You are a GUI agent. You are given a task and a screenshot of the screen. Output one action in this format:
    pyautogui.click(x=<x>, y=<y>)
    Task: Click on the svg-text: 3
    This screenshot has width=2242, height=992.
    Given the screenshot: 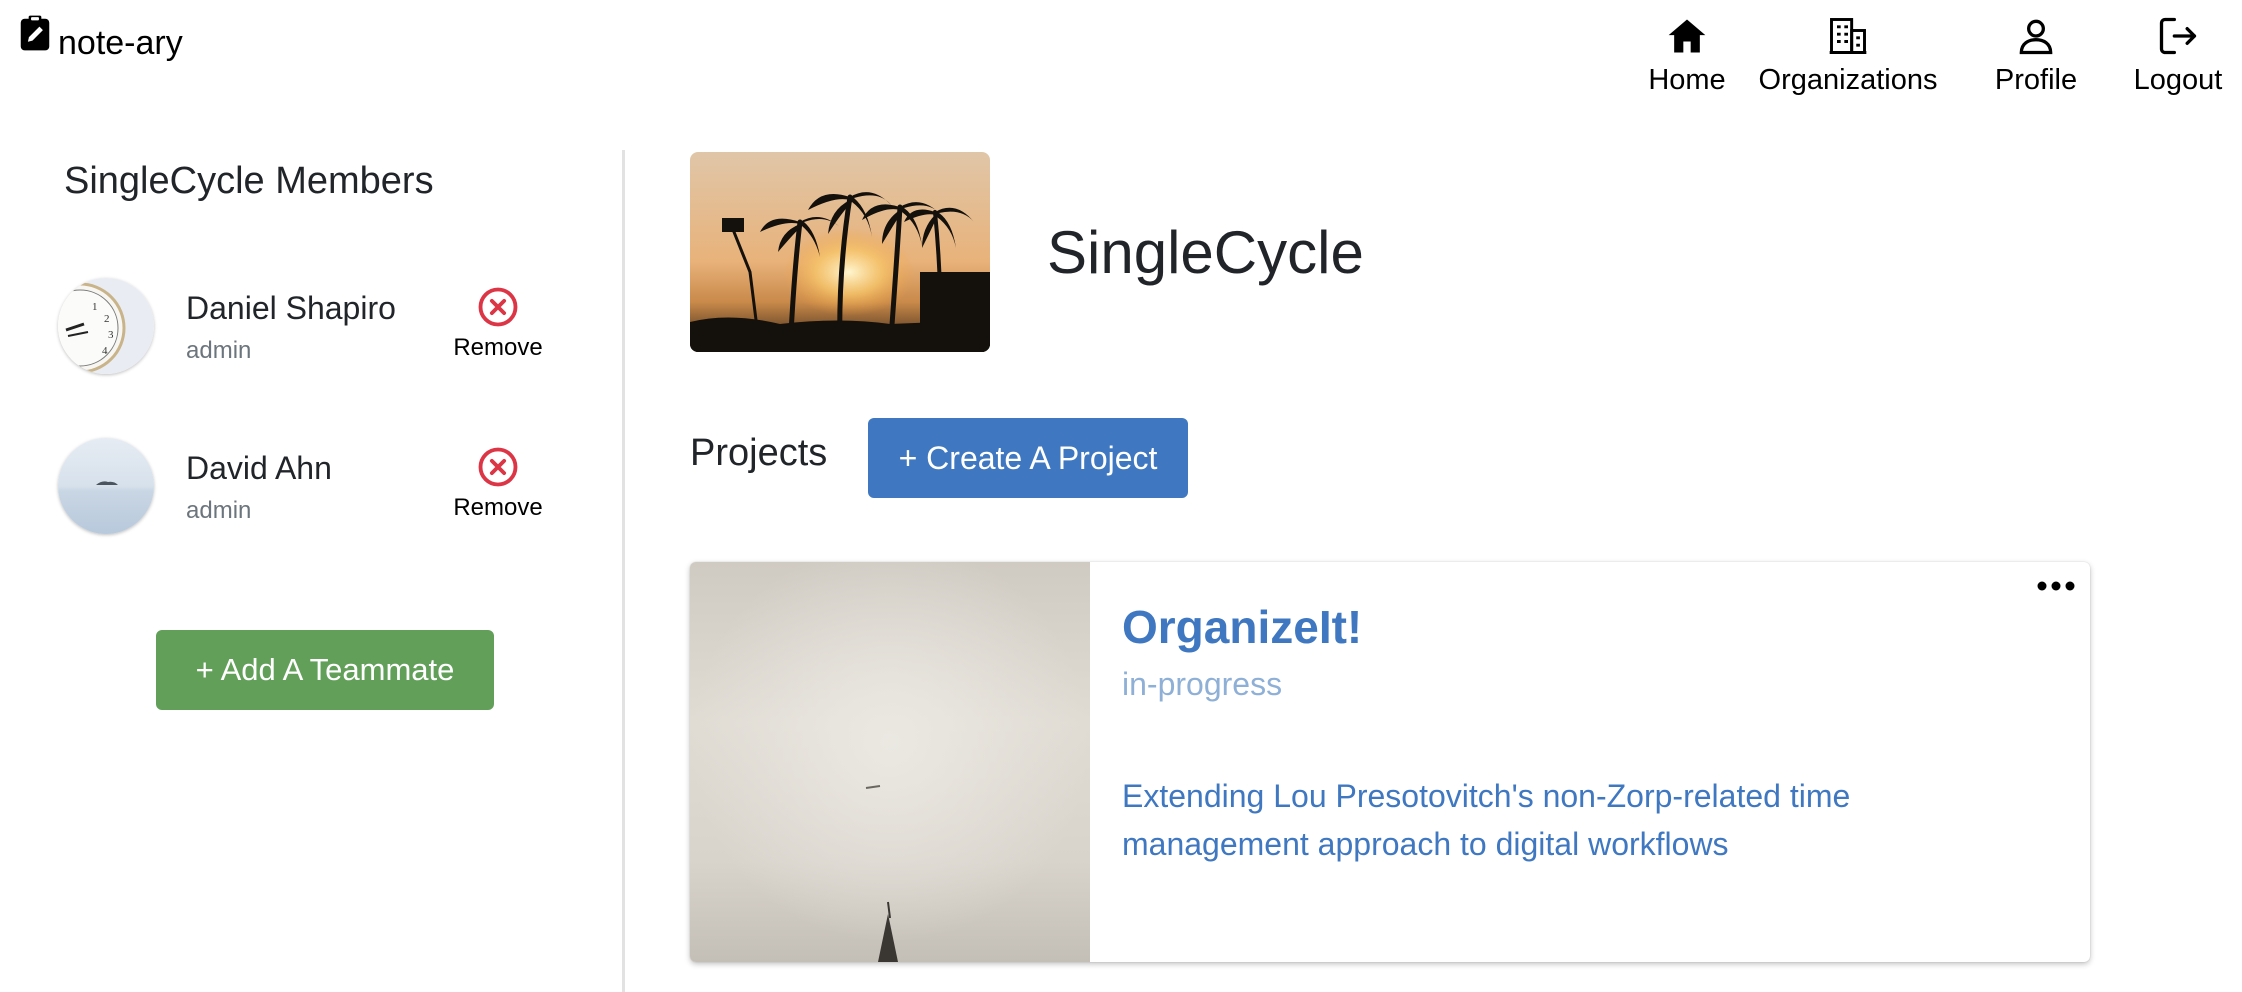 What is the action you would take?
    pyautogui.click(x=111, y=335)
    